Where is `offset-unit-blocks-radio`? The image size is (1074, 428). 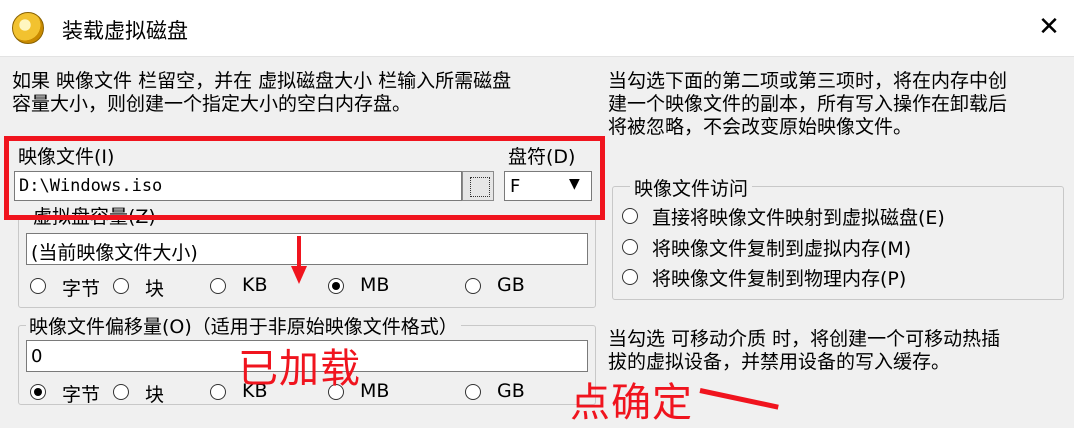 offset-unit-blocks-radio is located at coordinates (121, 392).